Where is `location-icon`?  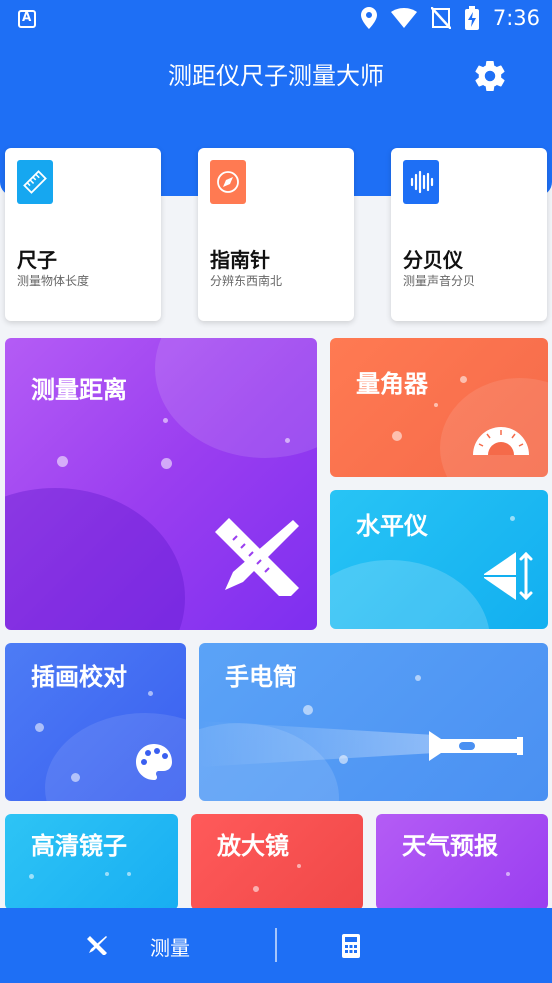
location-icon is located at coordinates (368, 18).